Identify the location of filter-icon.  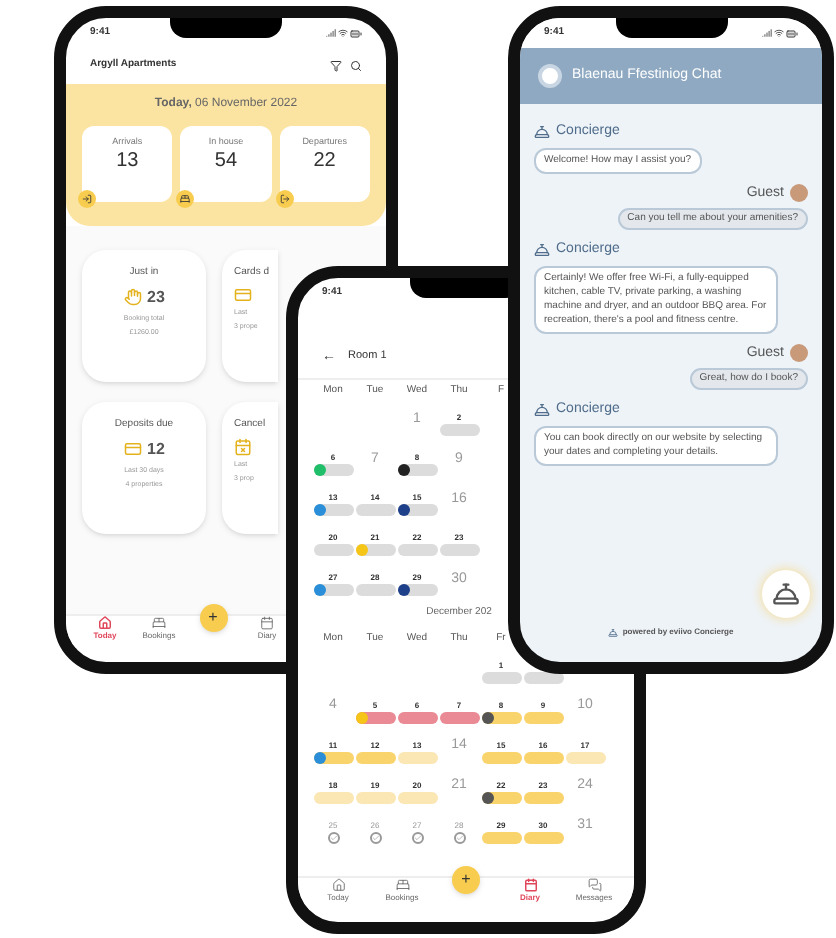
(336, 66).